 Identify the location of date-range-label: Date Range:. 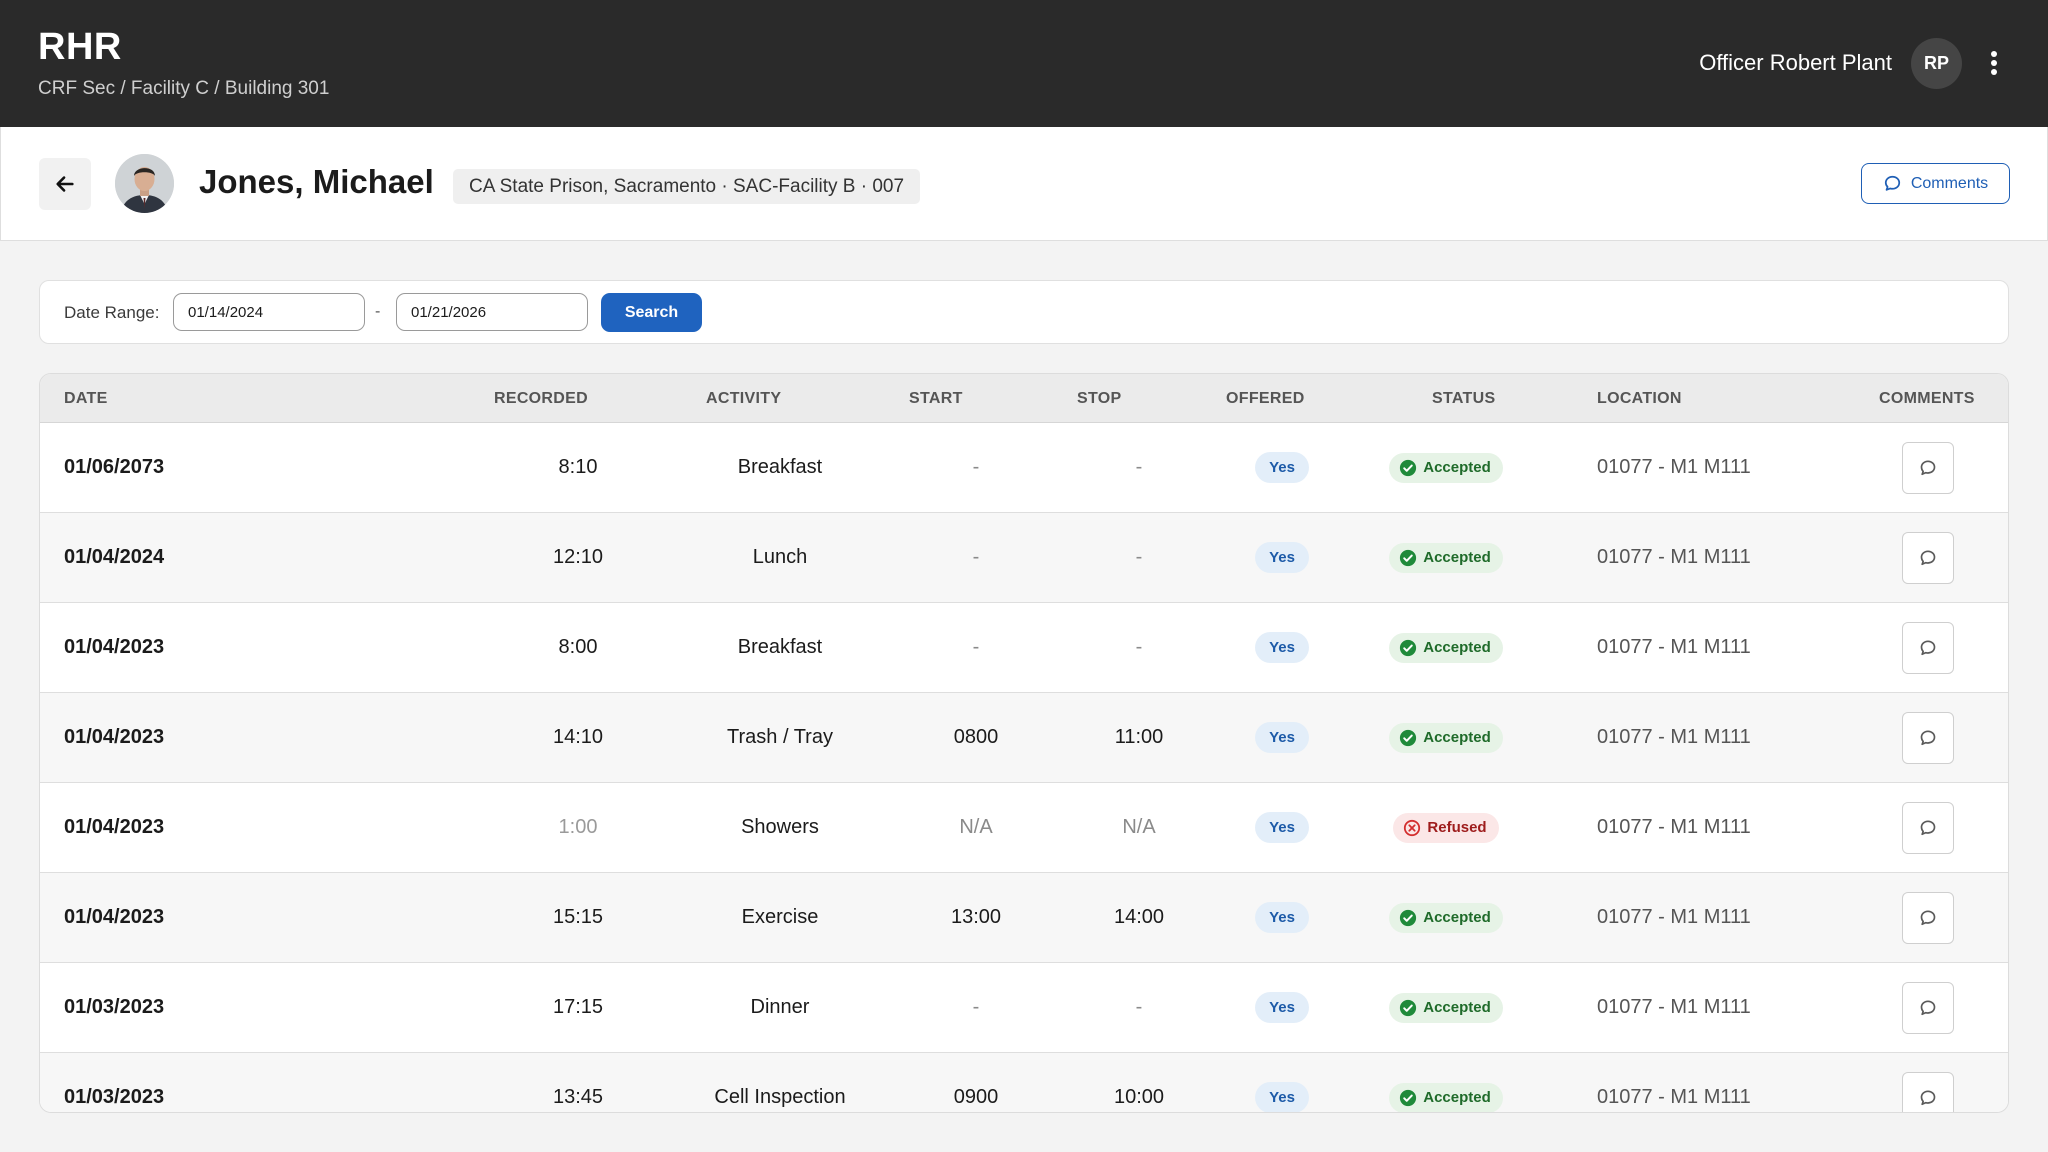
(112, 312).